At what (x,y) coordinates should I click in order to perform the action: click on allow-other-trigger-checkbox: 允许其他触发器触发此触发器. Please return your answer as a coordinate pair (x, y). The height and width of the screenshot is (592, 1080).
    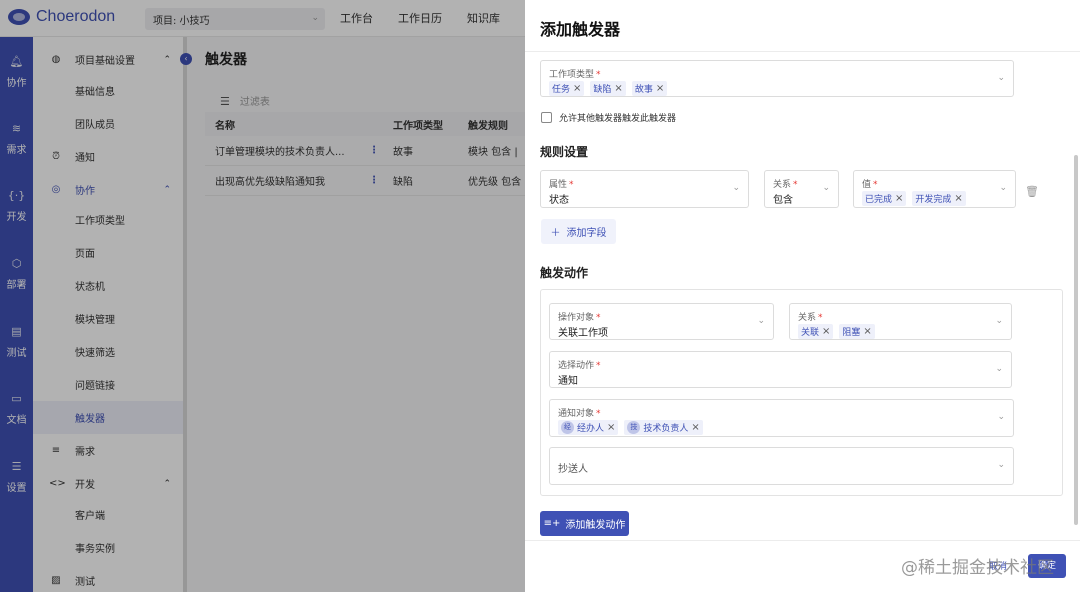
    Looking at the image, I should click on (608, 117).